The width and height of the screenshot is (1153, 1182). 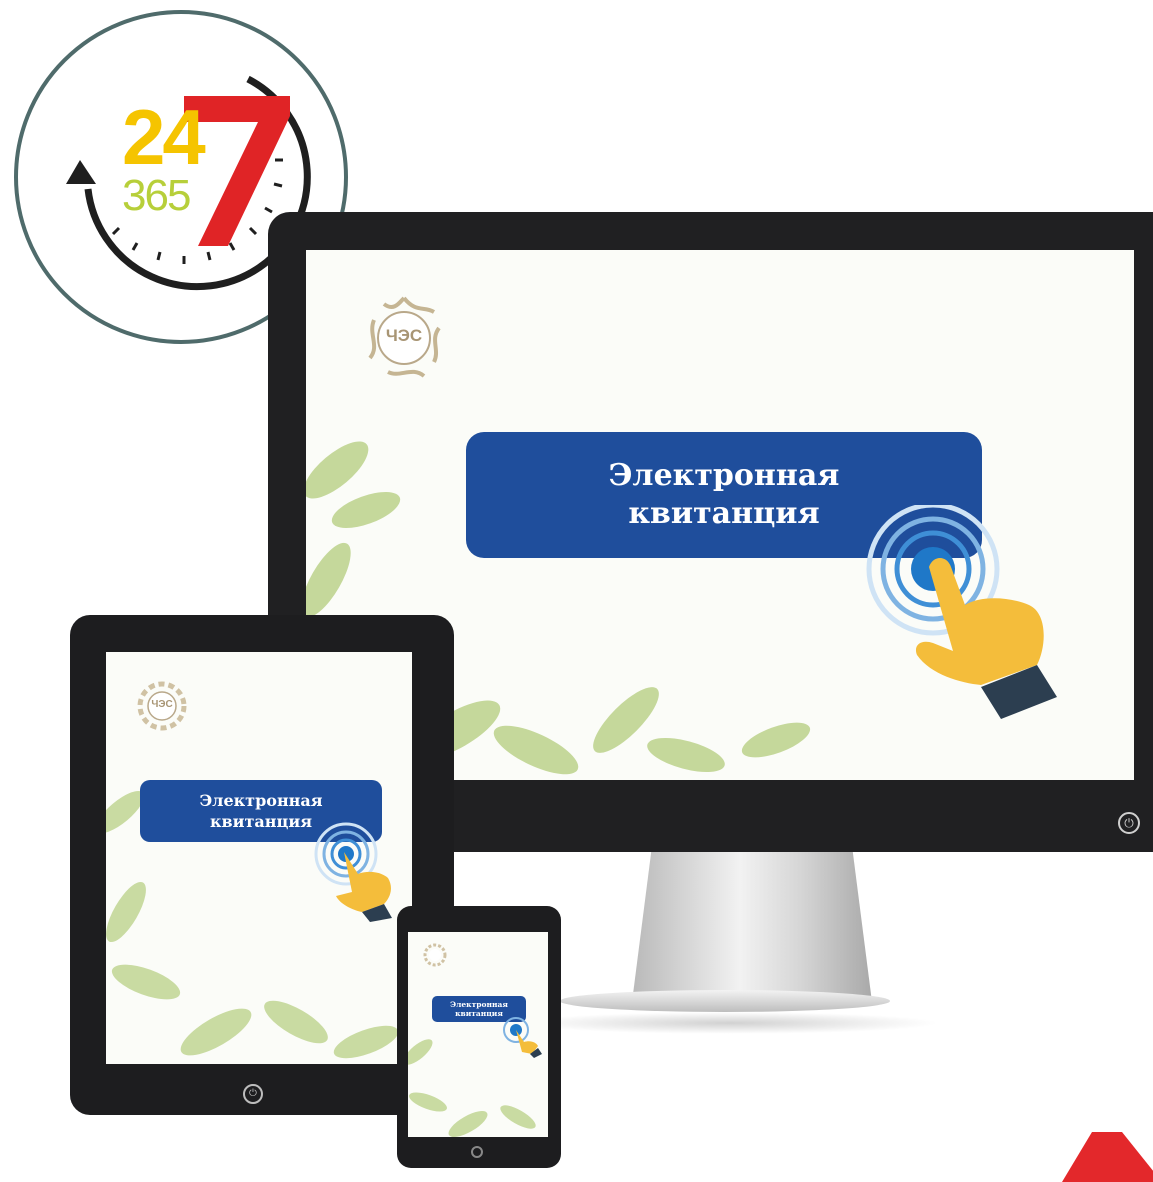 What do you see at coordinates (164, 137) in the screenshot?
I see `badge-24: 24` at bounding box center [164, 137].